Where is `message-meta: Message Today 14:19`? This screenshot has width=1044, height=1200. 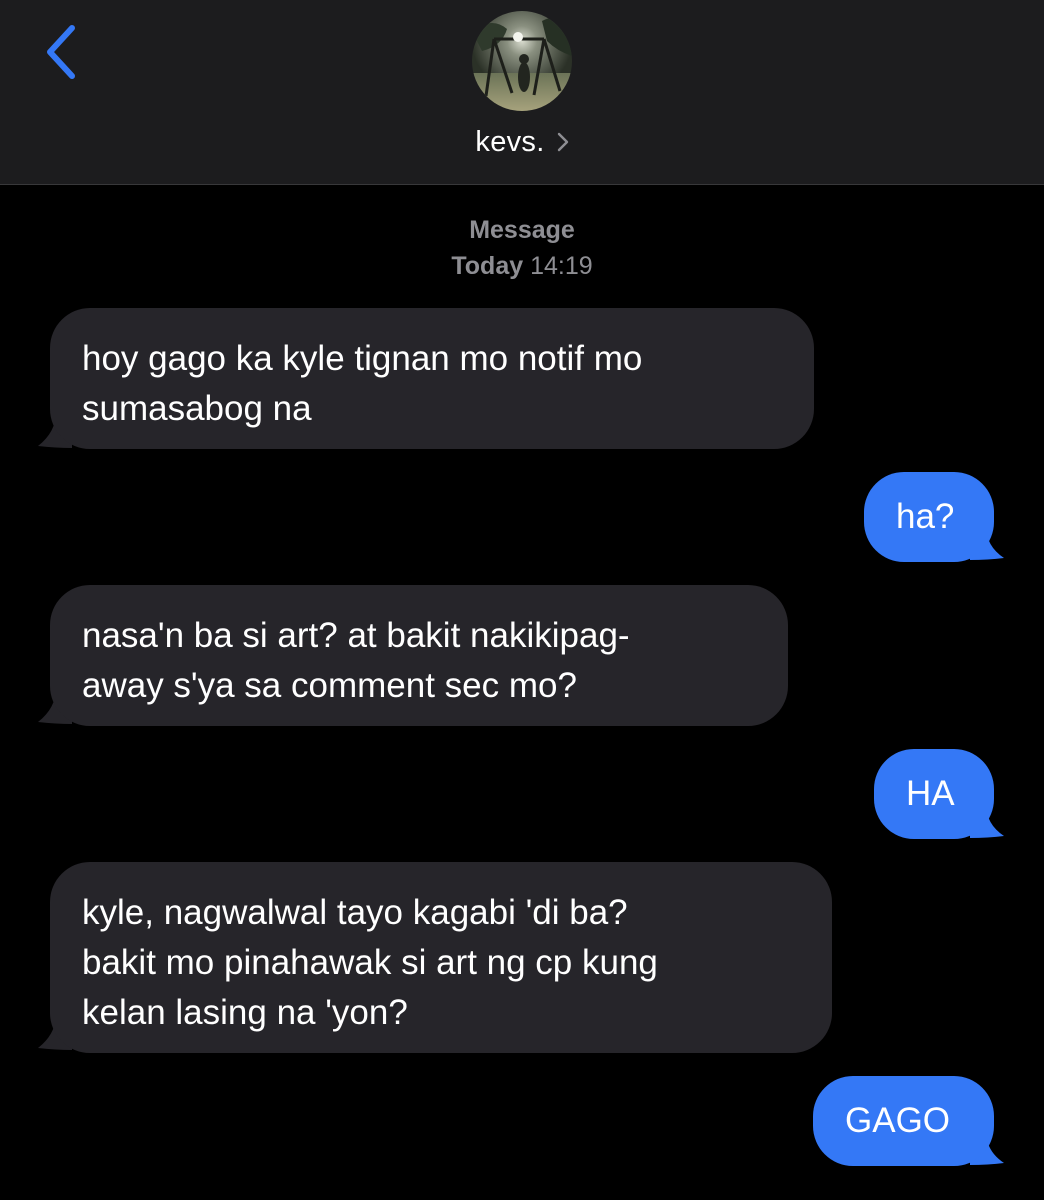 message-meta: Message Today 14:19 is located at coordinates (522, 248).